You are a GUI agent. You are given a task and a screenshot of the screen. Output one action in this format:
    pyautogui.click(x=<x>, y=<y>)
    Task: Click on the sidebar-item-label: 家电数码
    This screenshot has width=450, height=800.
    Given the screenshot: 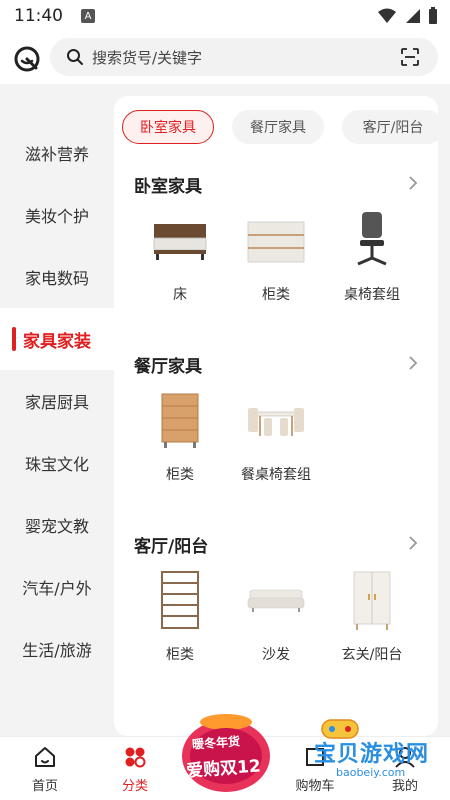 What is the action you would take?
    pyautogui.click(x=56, y=278)
    